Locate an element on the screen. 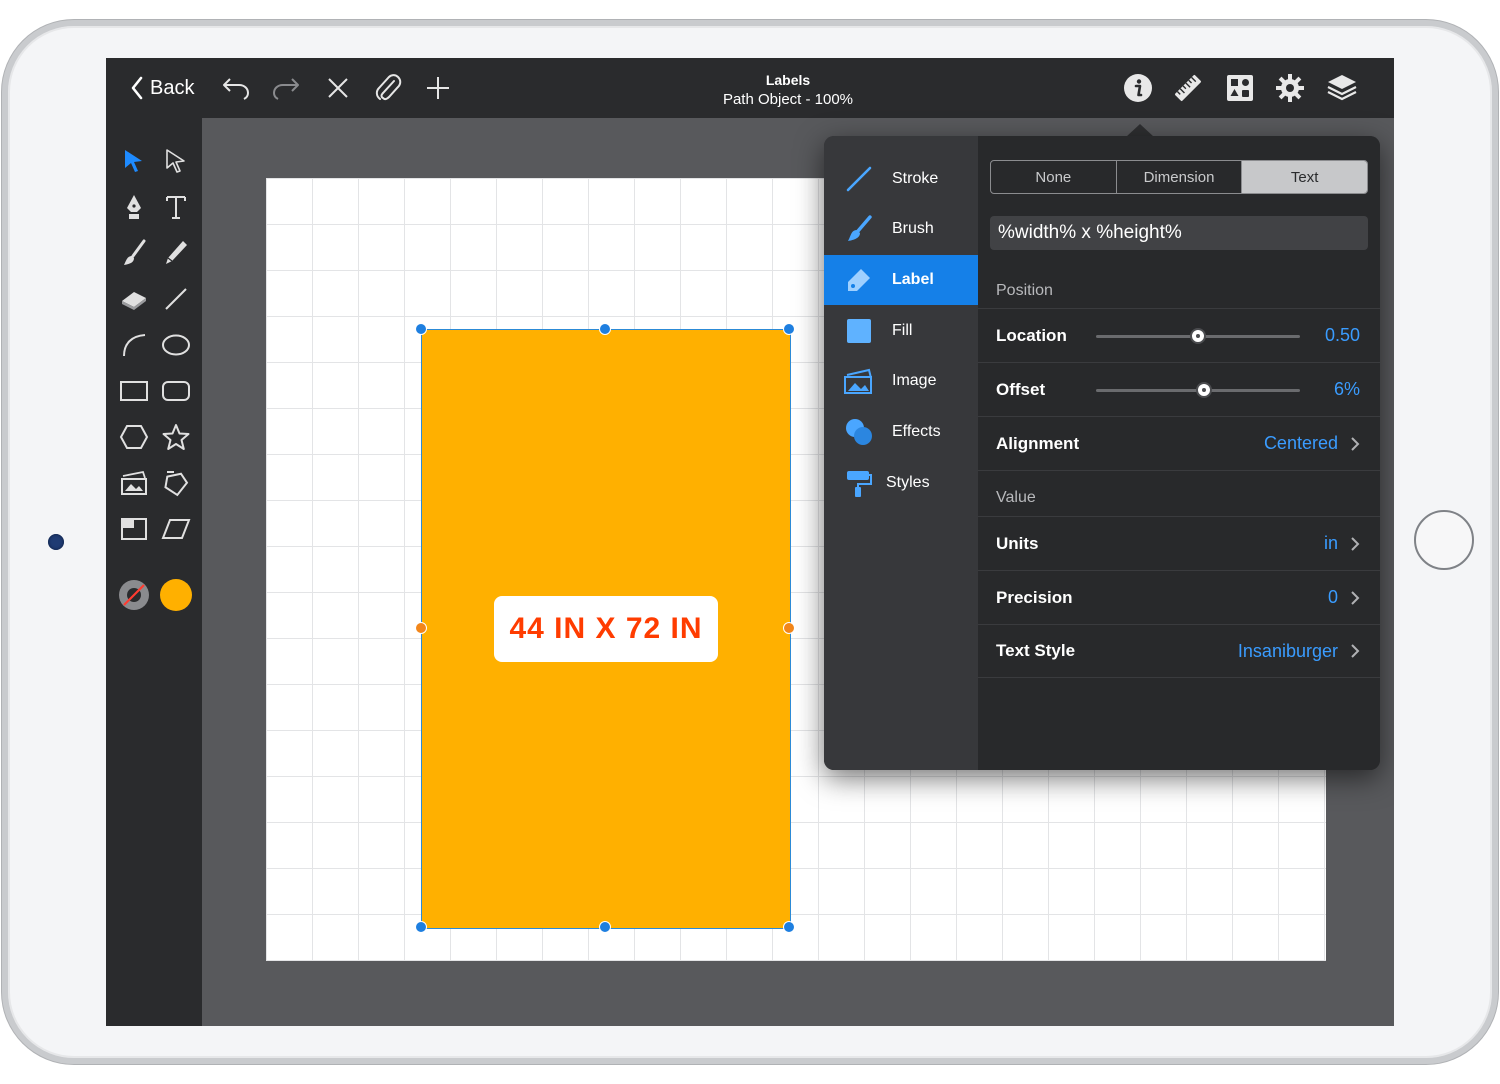  rounded-rectangle-tool-icon is located at coordinates (176, 391).